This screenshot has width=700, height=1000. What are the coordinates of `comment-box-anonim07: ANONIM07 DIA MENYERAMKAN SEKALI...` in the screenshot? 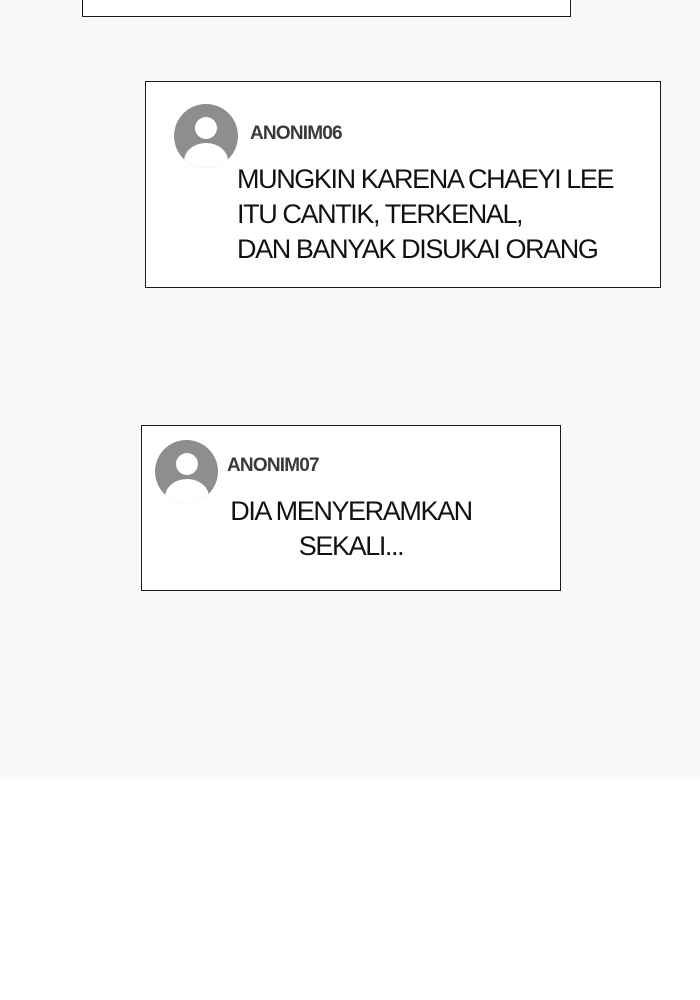 It's located at (351, 508).